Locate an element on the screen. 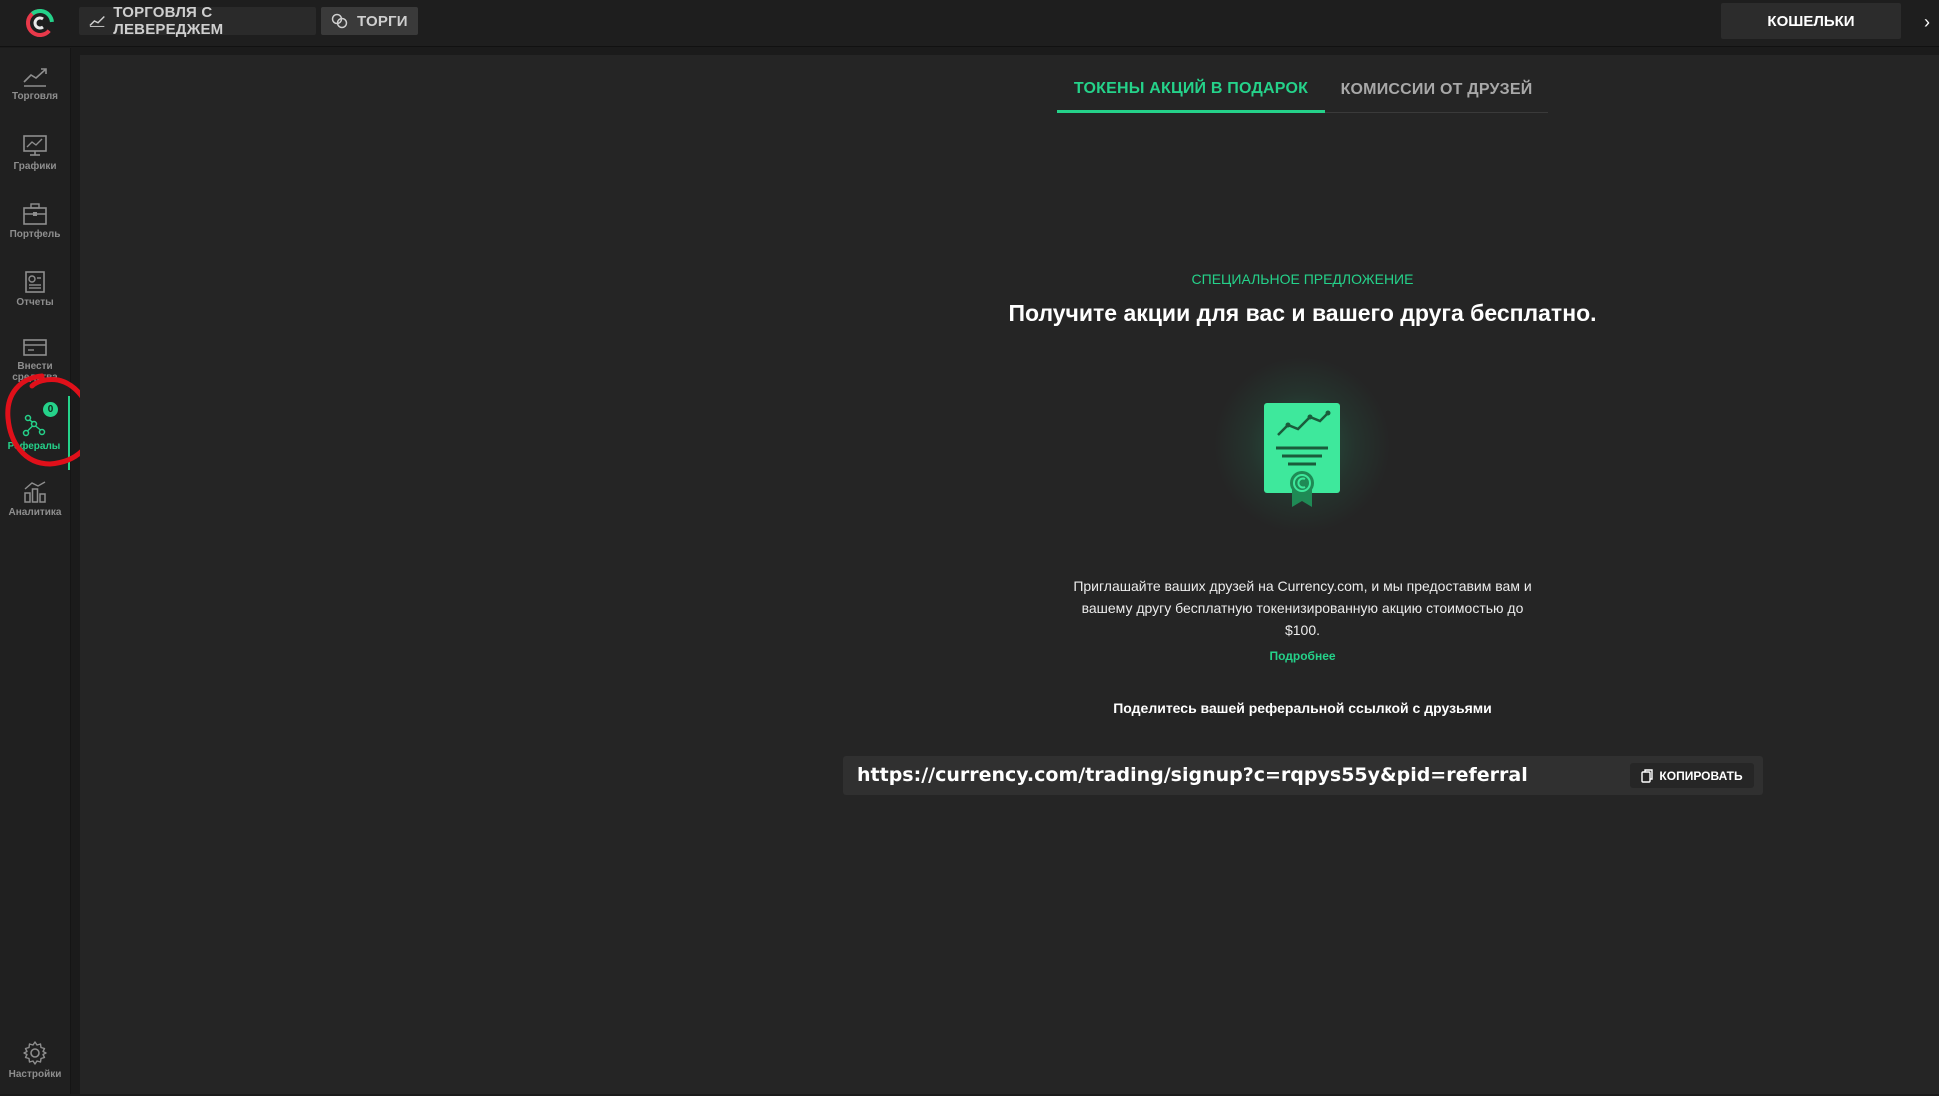 Image resolution: width=1939 pixels, height=1096 pixels. sidebar-item-label: Графики is located at coordinates (35, 166).